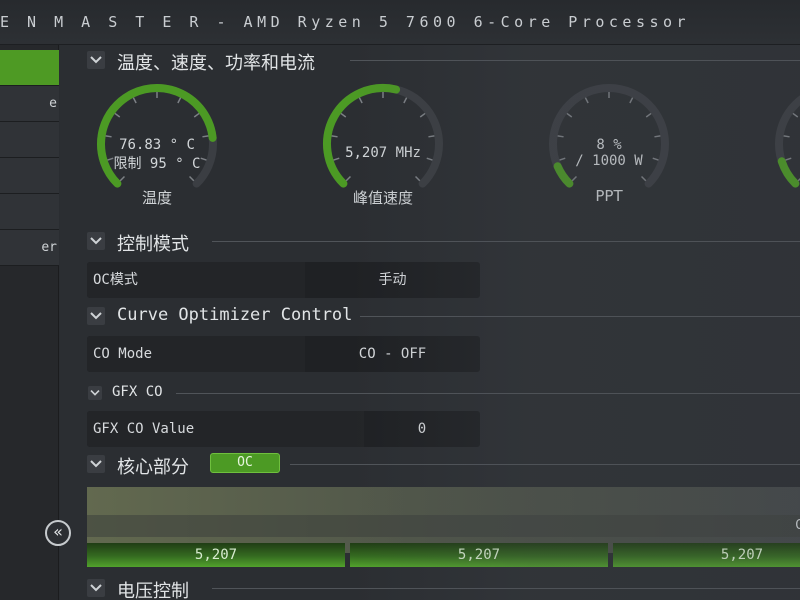 The height and width of the screenshot is (600, 800). What do you see at coordinates (245, 463) in the screenshot?
I see `oc-badge: OC` at bounding box center [245, 463].